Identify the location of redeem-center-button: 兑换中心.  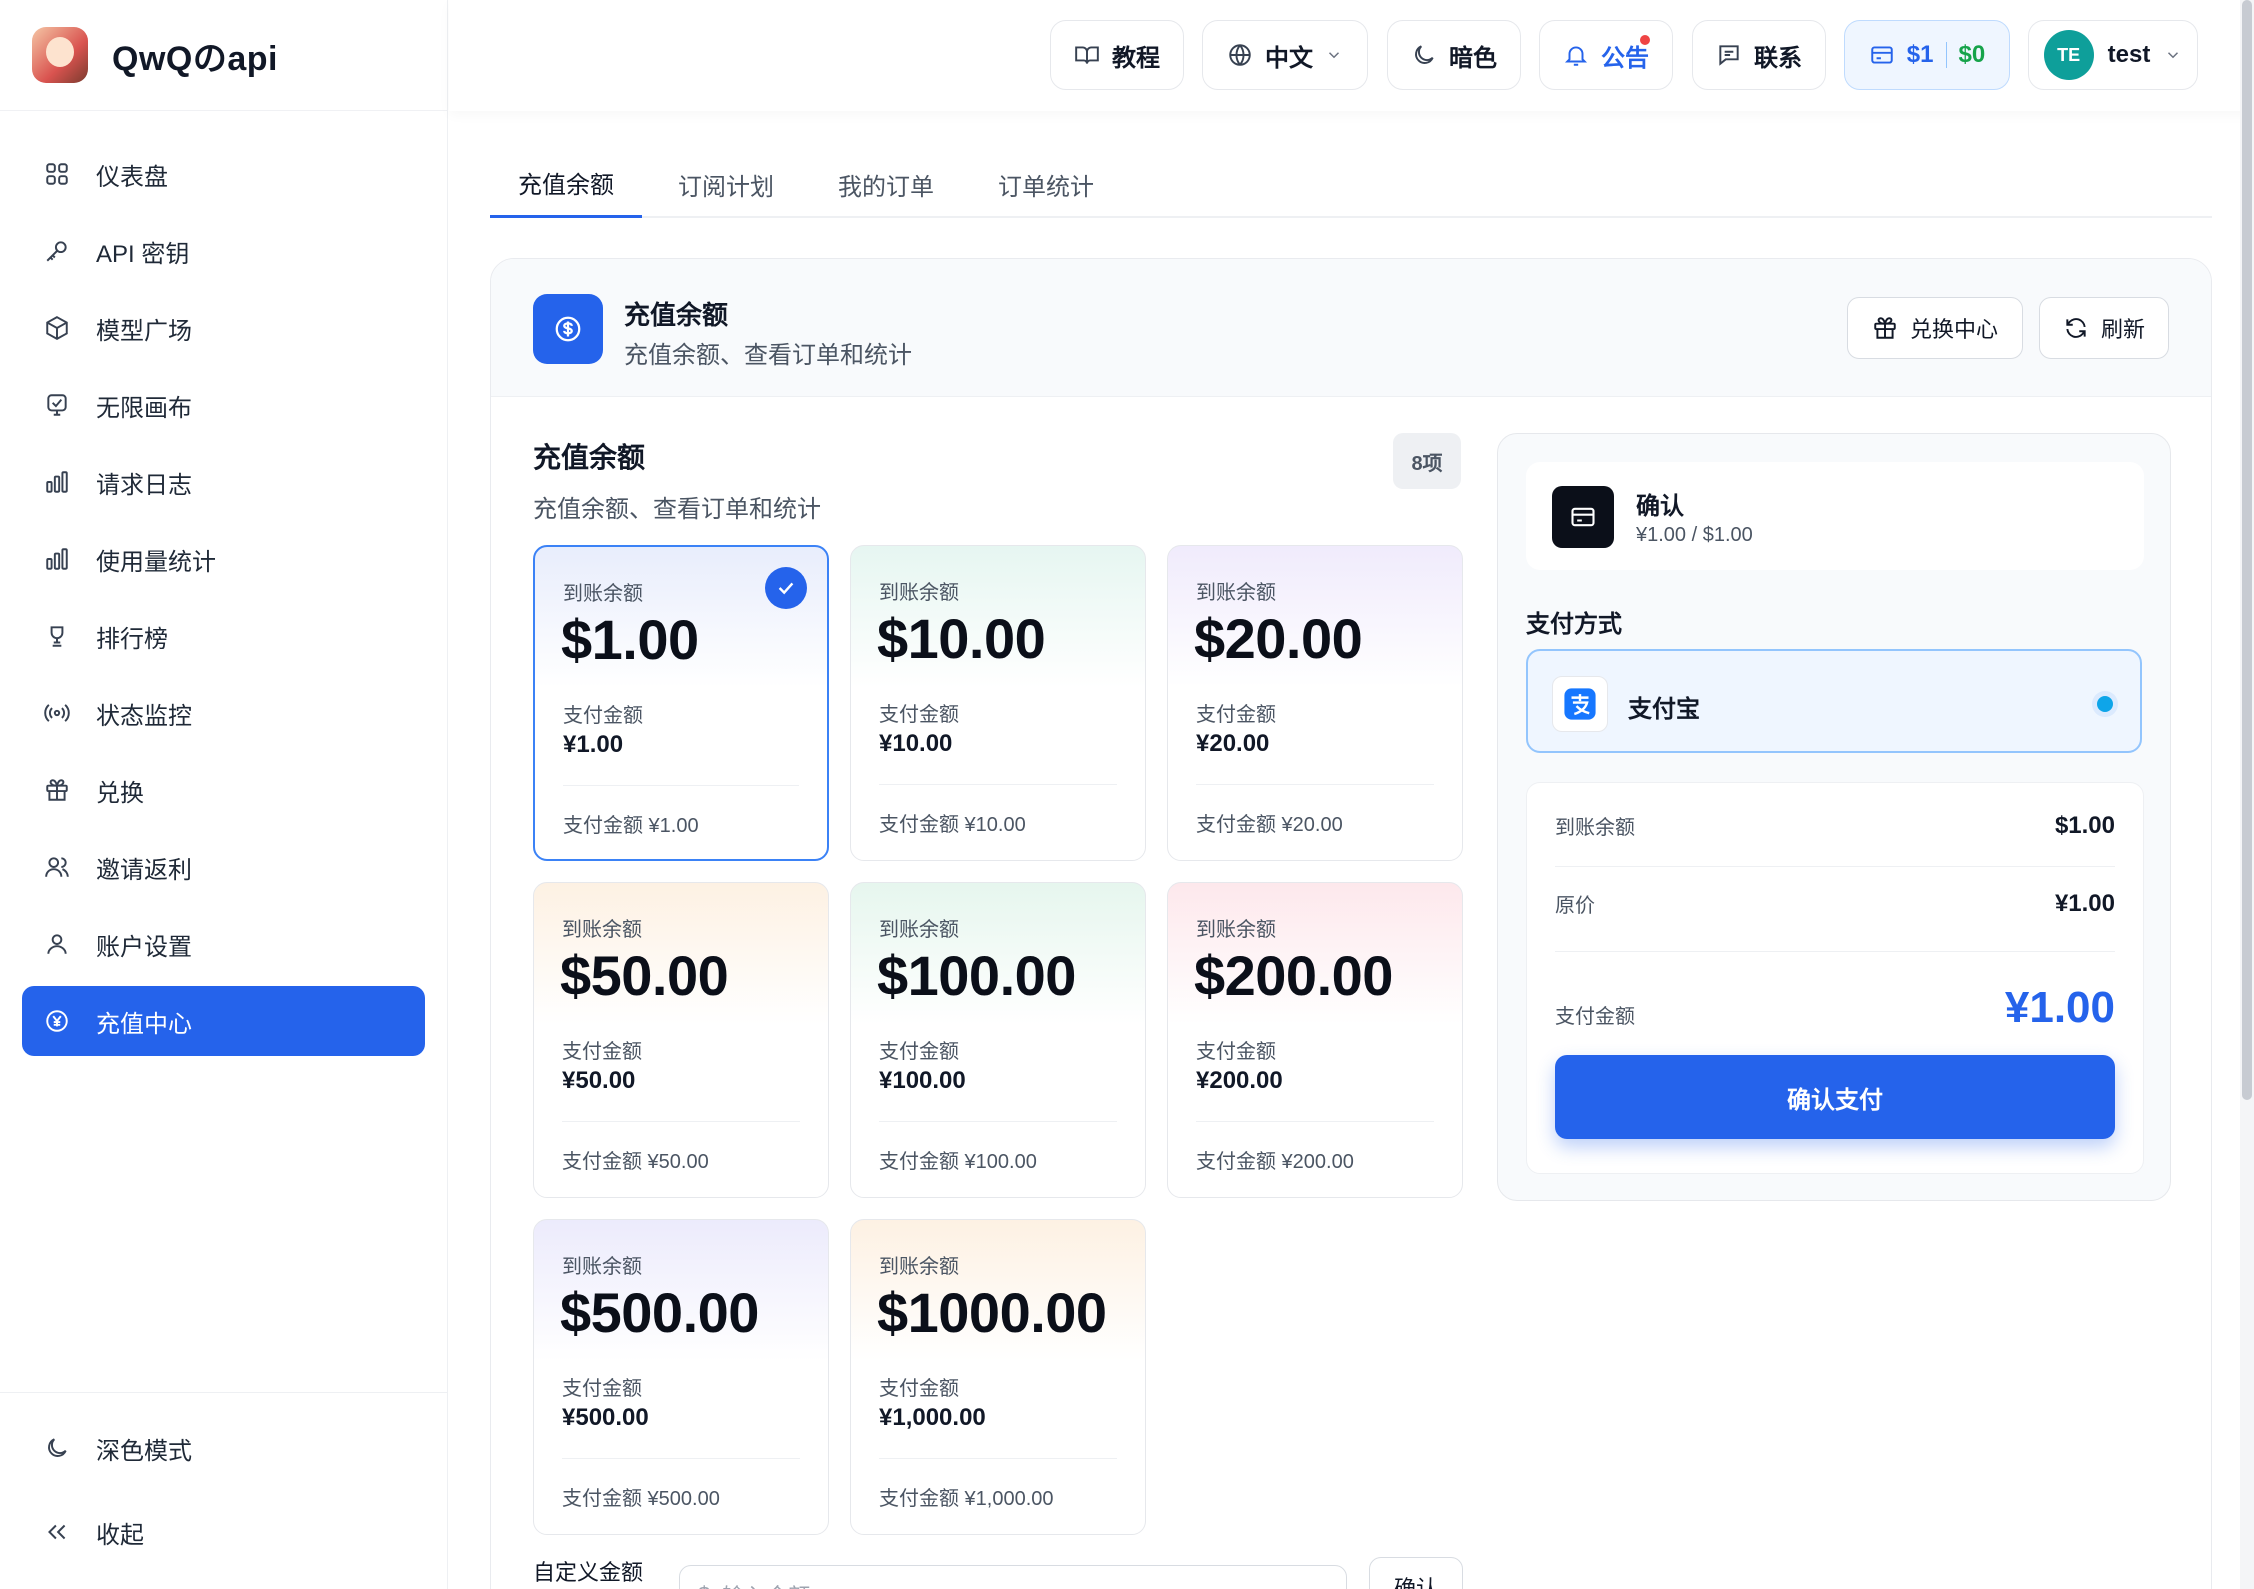
(1935, 328).